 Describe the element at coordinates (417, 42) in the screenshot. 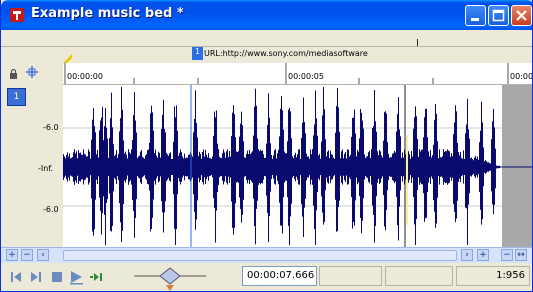

I see `marker-tick` at that location.